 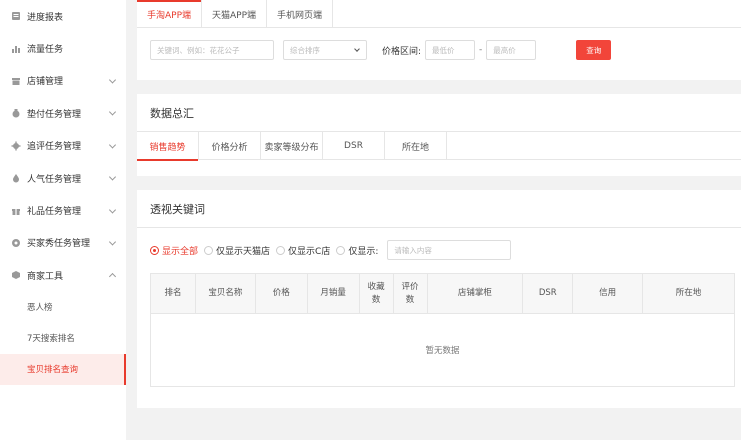 I want to click on cube-icon, so click(x=16, y=275).